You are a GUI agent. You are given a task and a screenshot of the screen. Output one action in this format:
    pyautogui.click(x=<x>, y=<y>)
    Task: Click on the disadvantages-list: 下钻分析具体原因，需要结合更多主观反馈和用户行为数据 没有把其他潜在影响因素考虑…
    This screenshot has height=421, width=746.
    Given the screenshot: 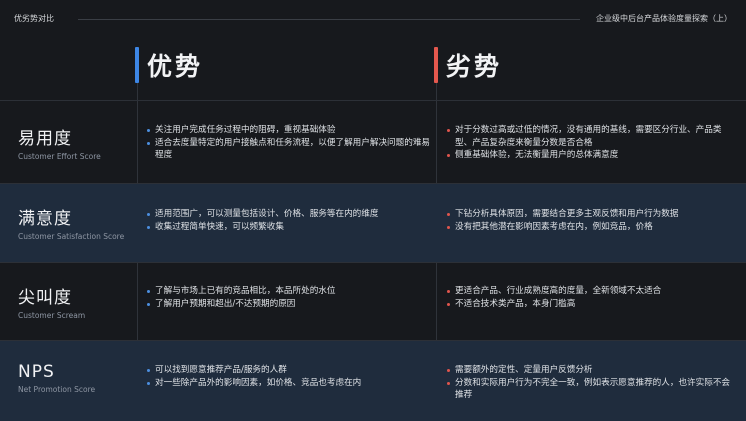 What is the action you would take?
    pyautogui.click(x=589, y=220)
    